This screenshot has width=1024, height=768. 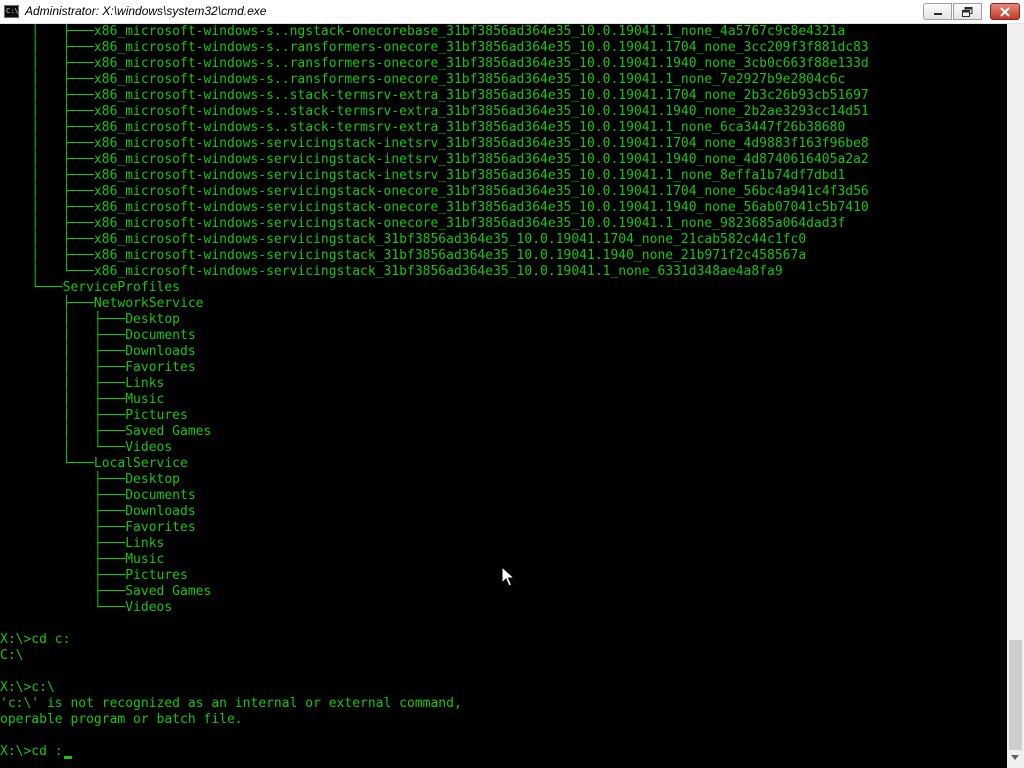 What do you see at coordinates (106, 591) in the screenshot?
I see `console-line: ├───Saved Games` at bounding box center [106, 591].